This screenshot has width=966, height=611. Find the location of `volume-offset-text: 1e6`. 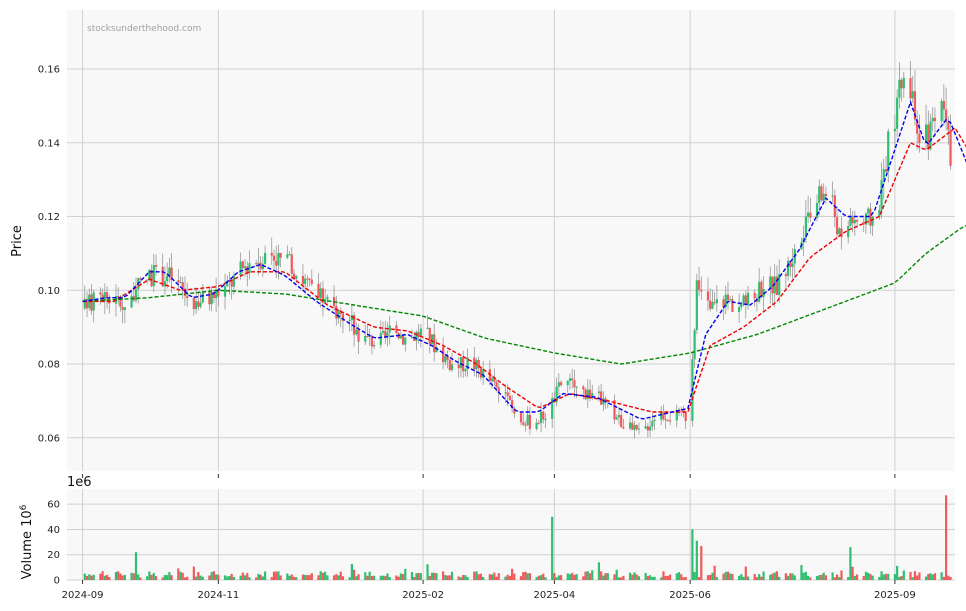

volume-offset-text: 1e6 is located at coordinates (79, 482).